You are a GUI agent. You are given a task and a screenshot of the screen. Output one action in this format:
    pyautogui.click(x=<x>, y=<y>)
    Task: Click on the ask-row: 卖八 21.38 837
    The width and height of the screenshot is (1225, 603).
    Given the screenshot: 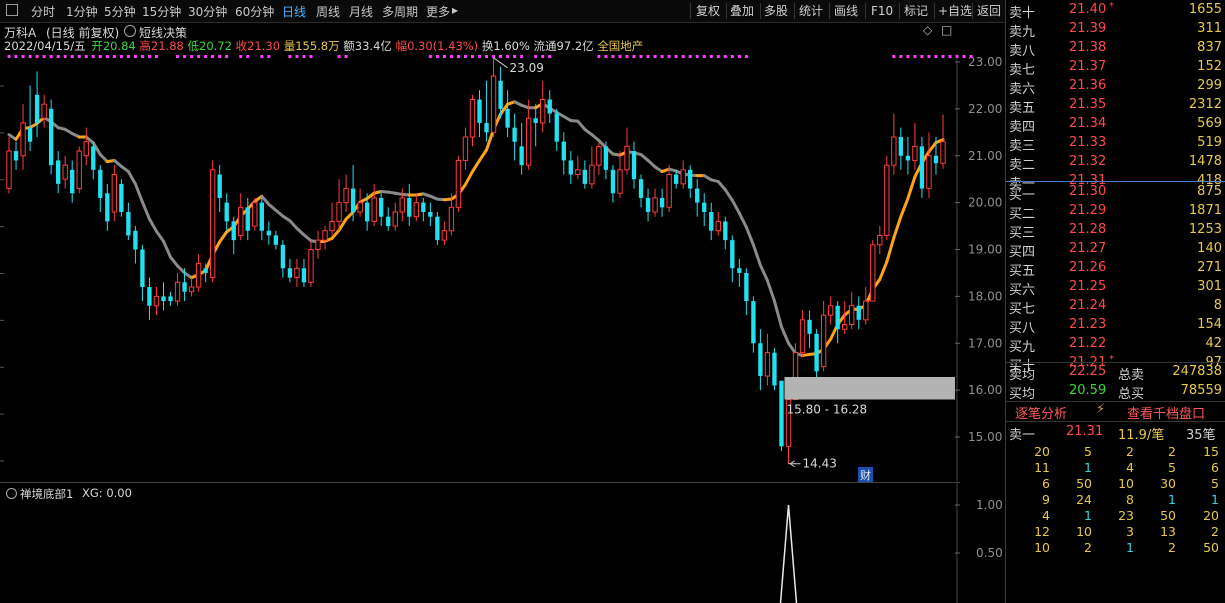 What is the action you would take?
    pyautogui.click(x=1115, y=49)
    